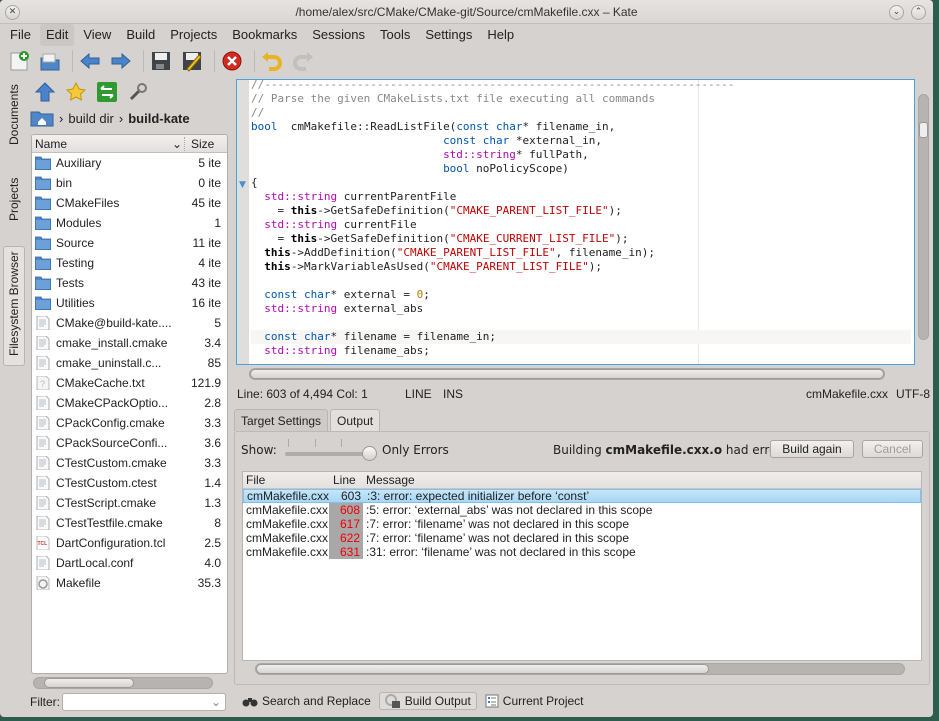 This screenshot has height=721, width=939. What do you see at coordinates (232, 61) in the screenshot?
I see `close-document-button` at bounding box center [232, 61].